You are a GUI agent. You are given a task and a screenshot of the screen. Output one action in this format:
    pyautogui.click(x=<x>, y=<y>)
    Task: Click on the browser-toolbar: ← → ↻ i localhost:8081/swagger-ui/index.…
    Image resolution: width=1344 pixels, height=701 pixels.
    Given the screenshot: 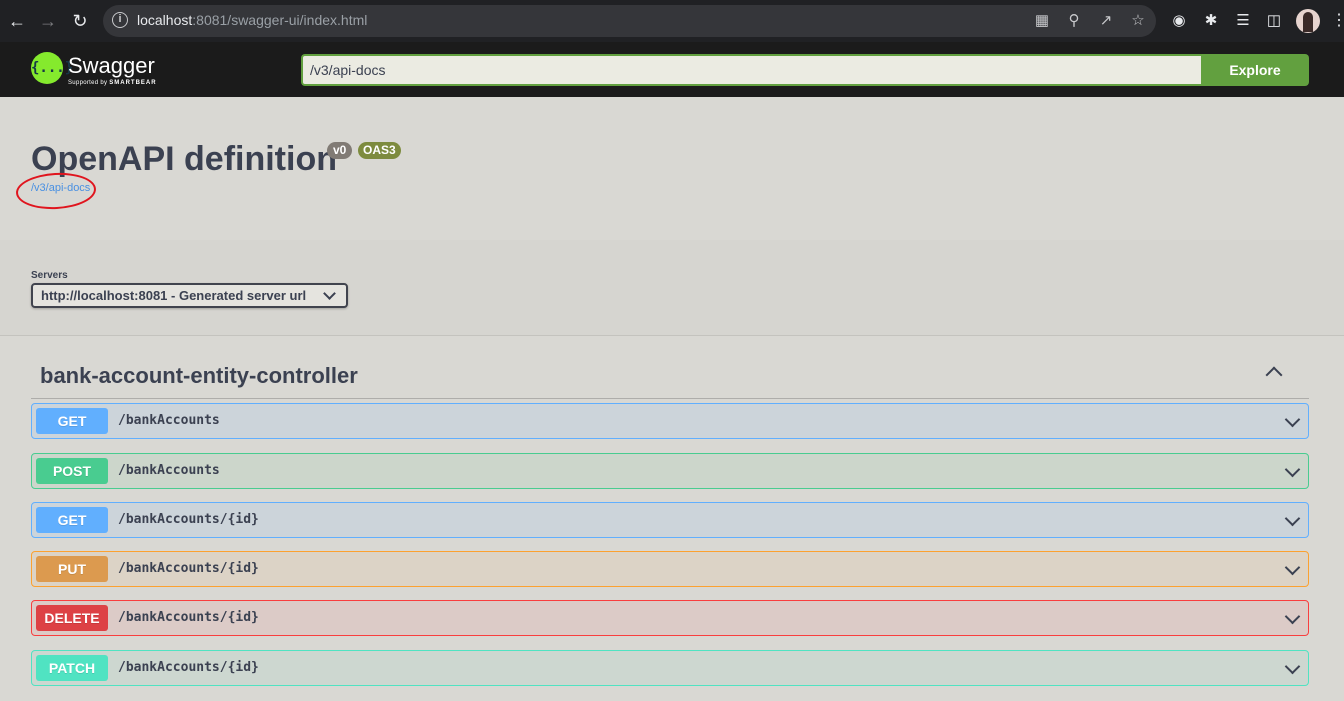 What is the action you would take?
    pyautogui.click(x=672, y=21)
    